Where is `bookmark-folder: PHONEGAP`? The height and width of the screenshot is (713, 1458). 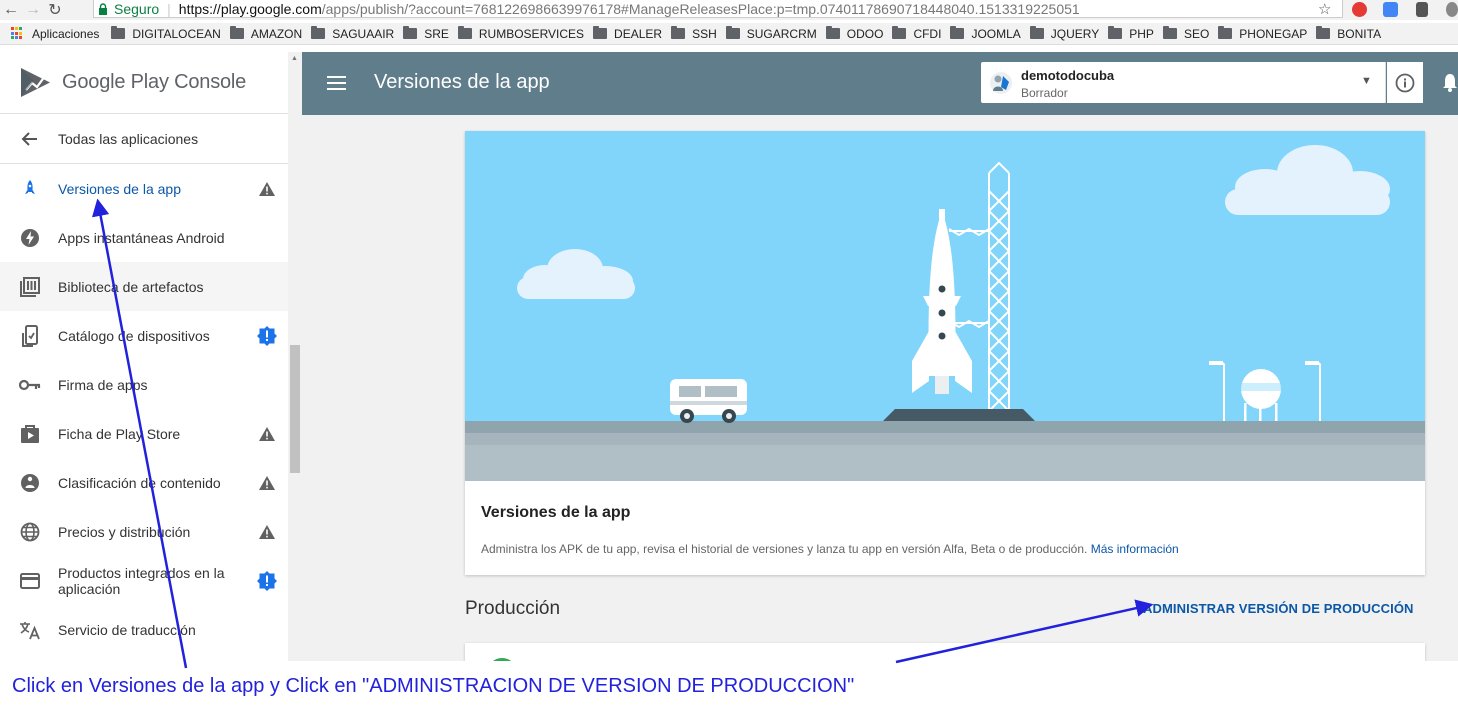
bookmark-folder: PHONEGAP is located at coordinates (1262, 33).